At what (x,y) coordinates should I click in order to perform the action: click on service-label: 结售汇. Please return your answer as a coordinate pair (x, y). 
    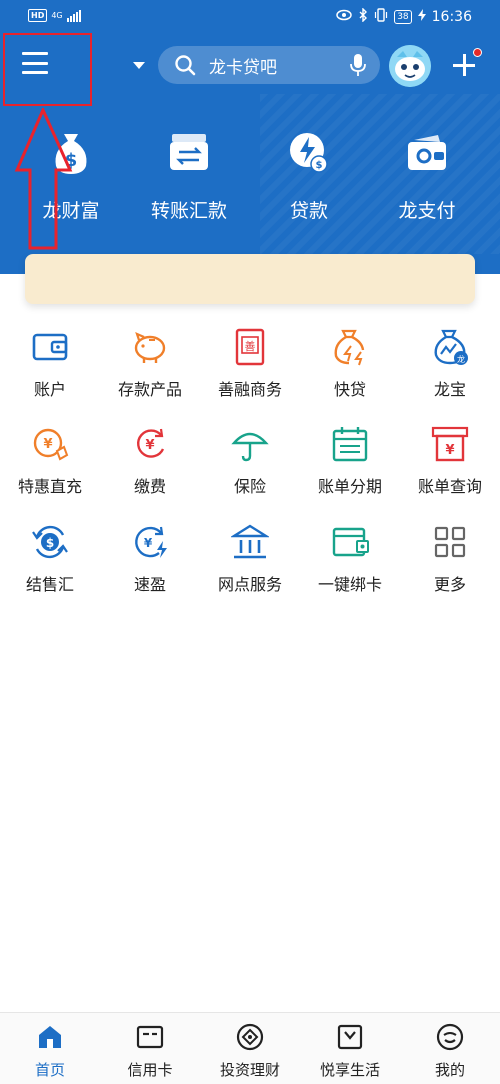
    Looking at the image, I should click on (49, 584).